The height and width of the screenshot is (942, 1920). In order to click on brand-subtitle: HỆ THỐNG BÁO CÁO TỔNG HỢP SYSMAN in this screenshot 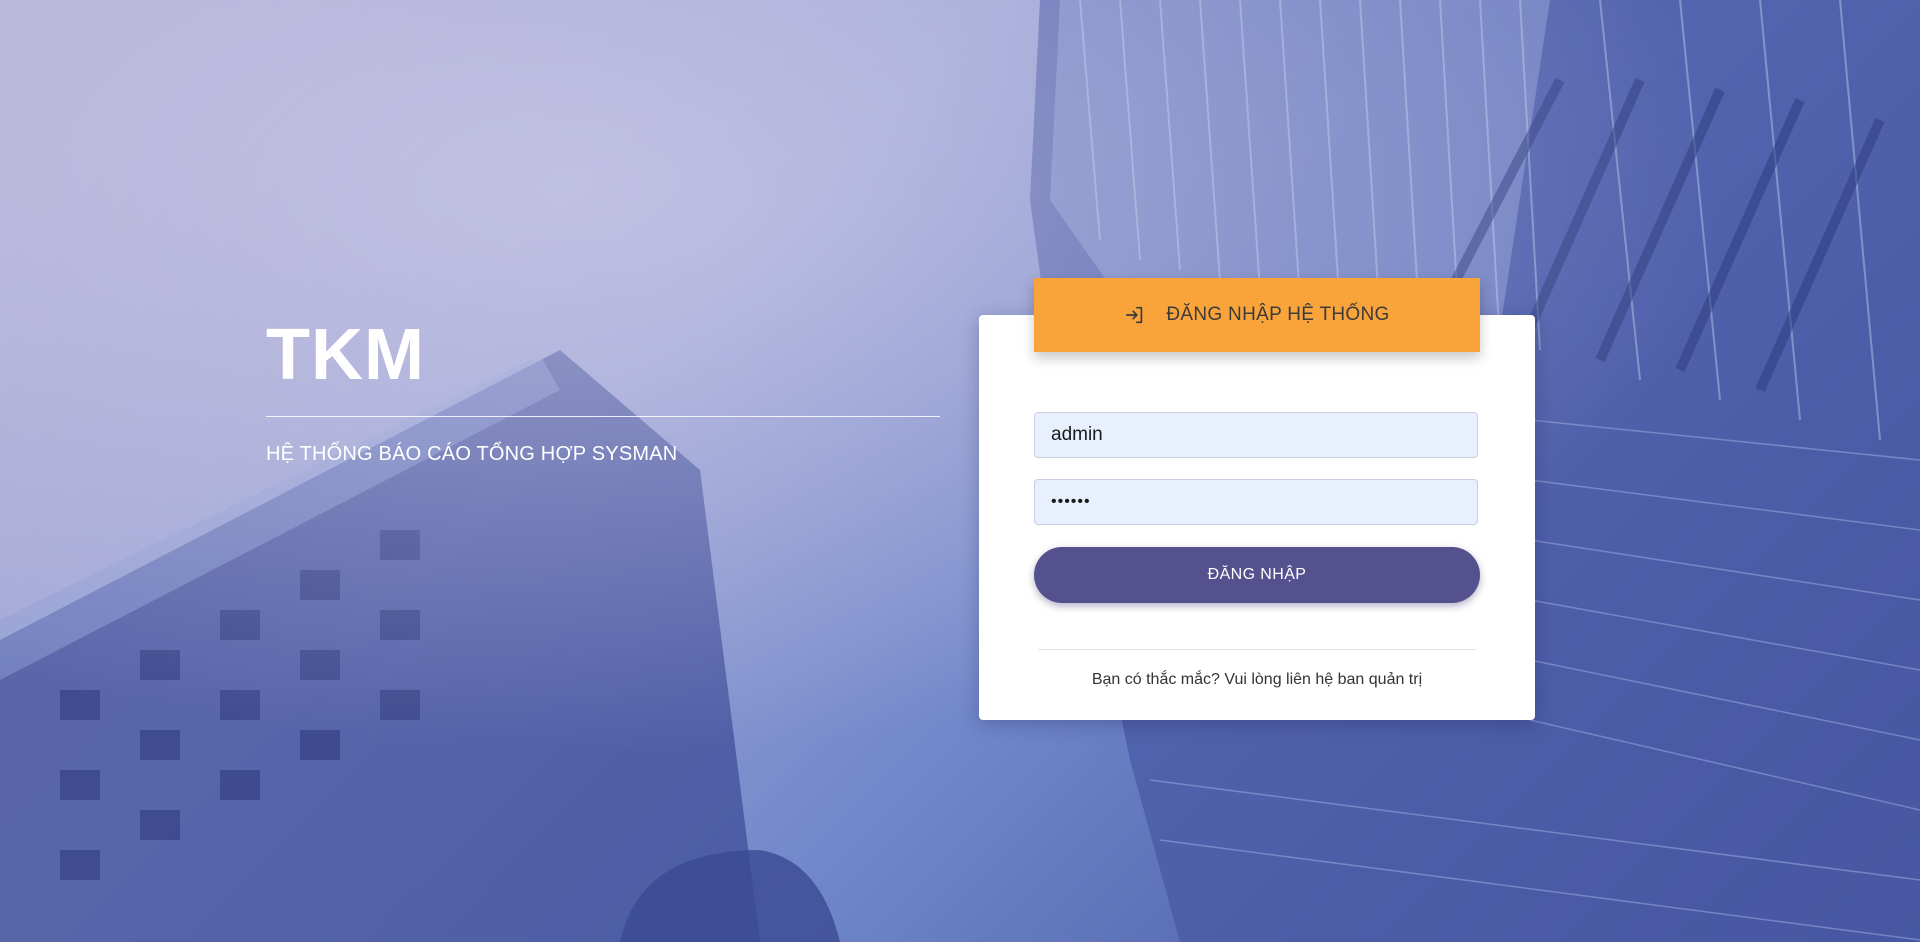, I will do `click(472, 454)`.